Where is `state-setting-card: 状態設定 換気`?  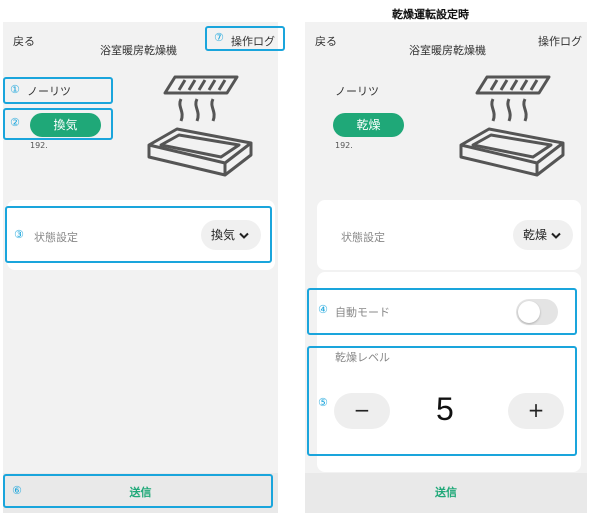 state-setting-card: 状態設定 換気 is located at coordinates (141, 235).